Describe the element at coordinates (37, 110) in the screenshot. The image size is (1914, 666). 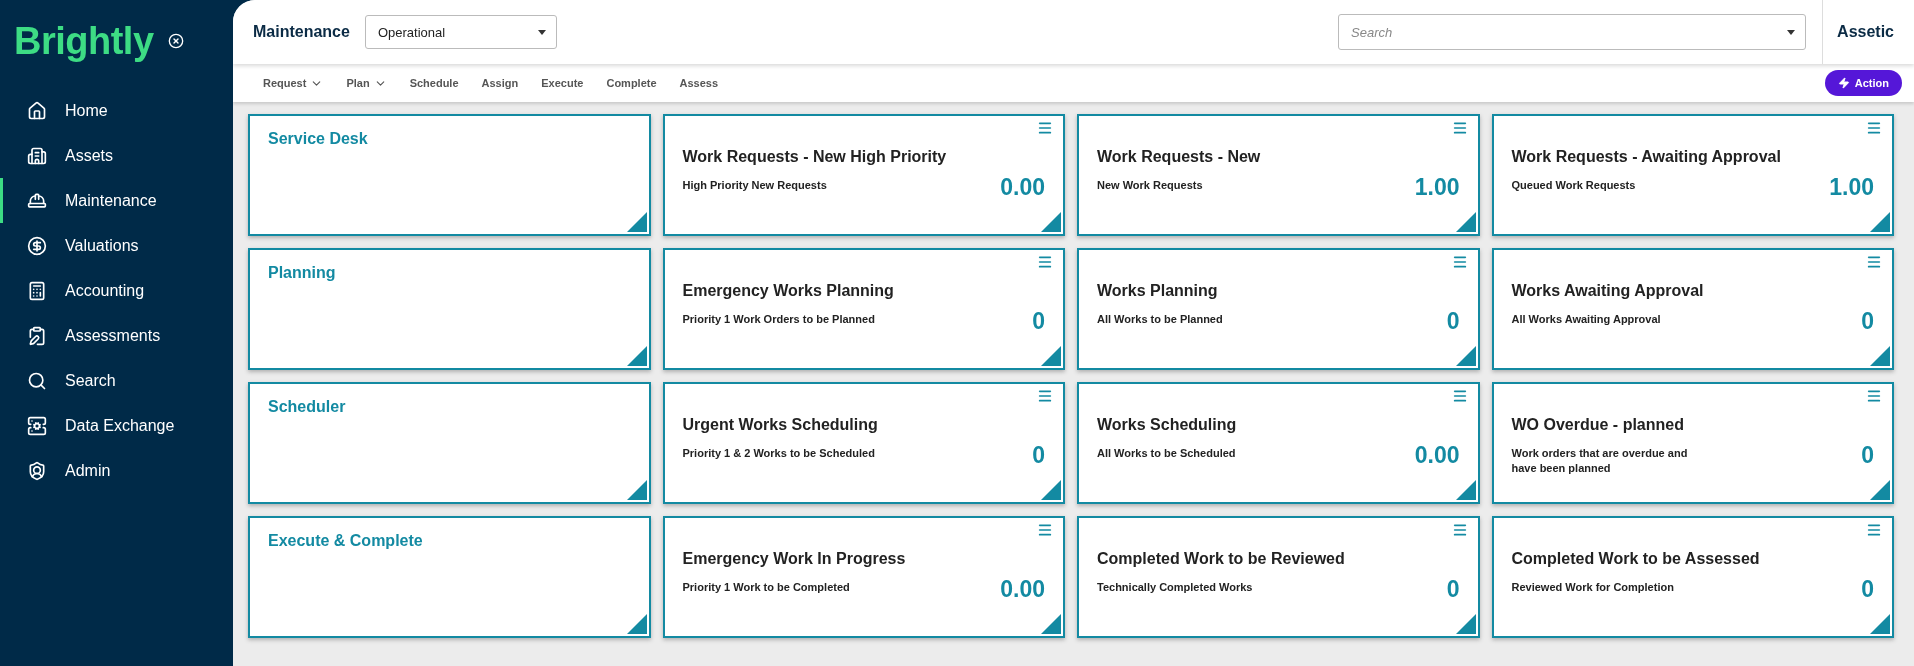
I see `home-icon` at that location.